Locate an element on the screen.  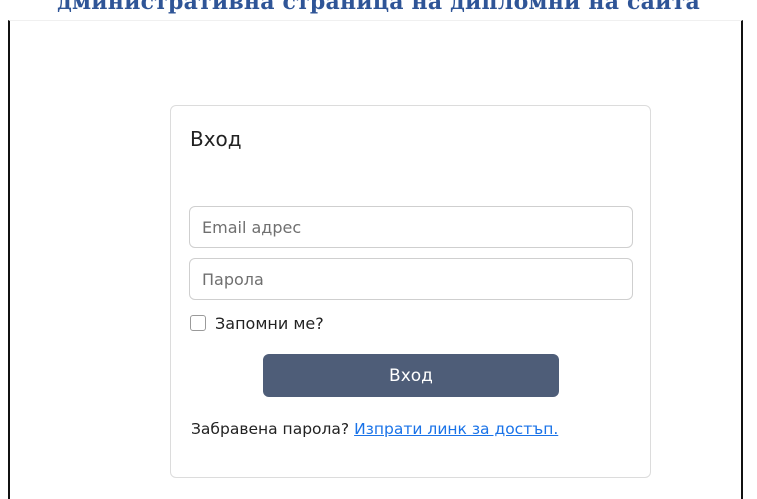
send-access-link: Изпрати линк за достъп. is located at coordinates (456, 429).